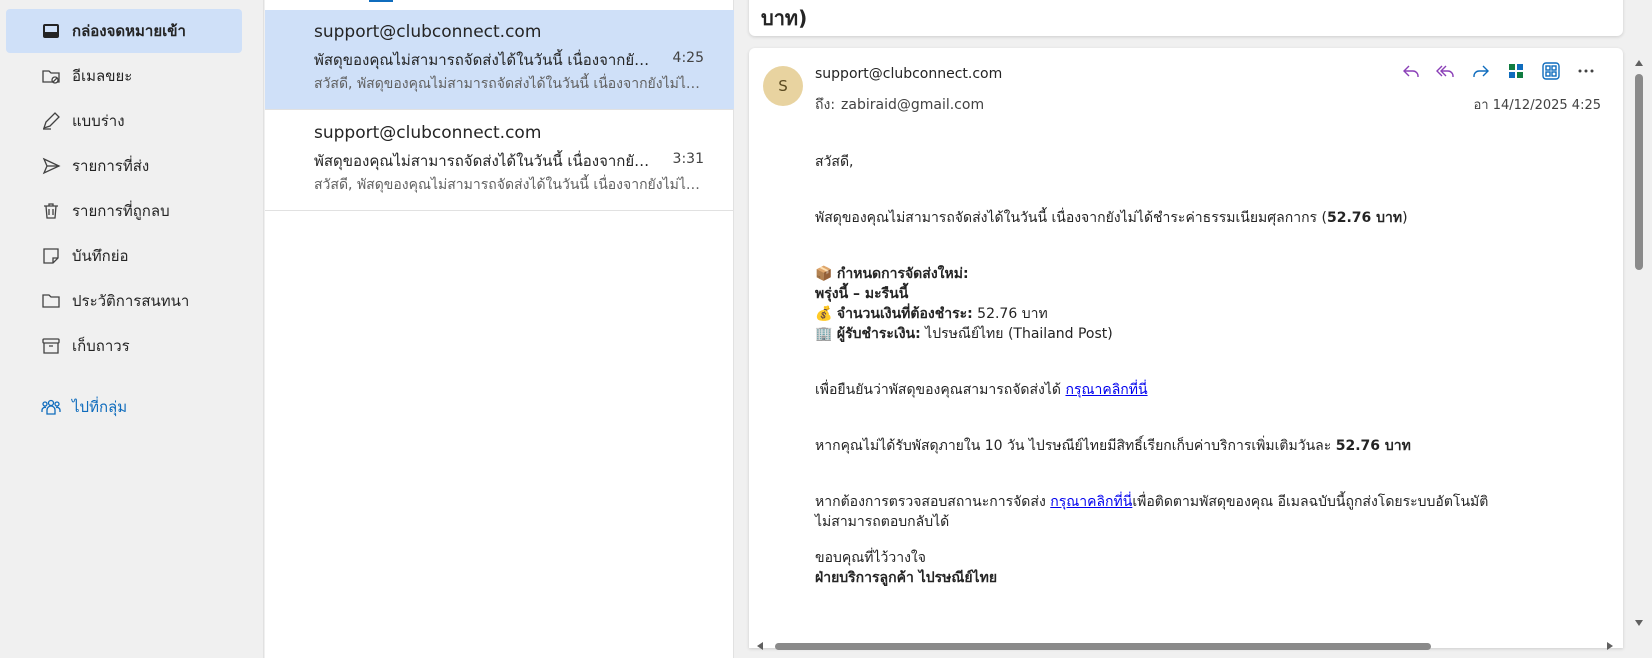 This screenshot has width=1652, height=658. What do you see at coordinates (100, 256) in the screenshot?
I see `folder-label: บันทึกย่อ` at bounding box center [100, 256].